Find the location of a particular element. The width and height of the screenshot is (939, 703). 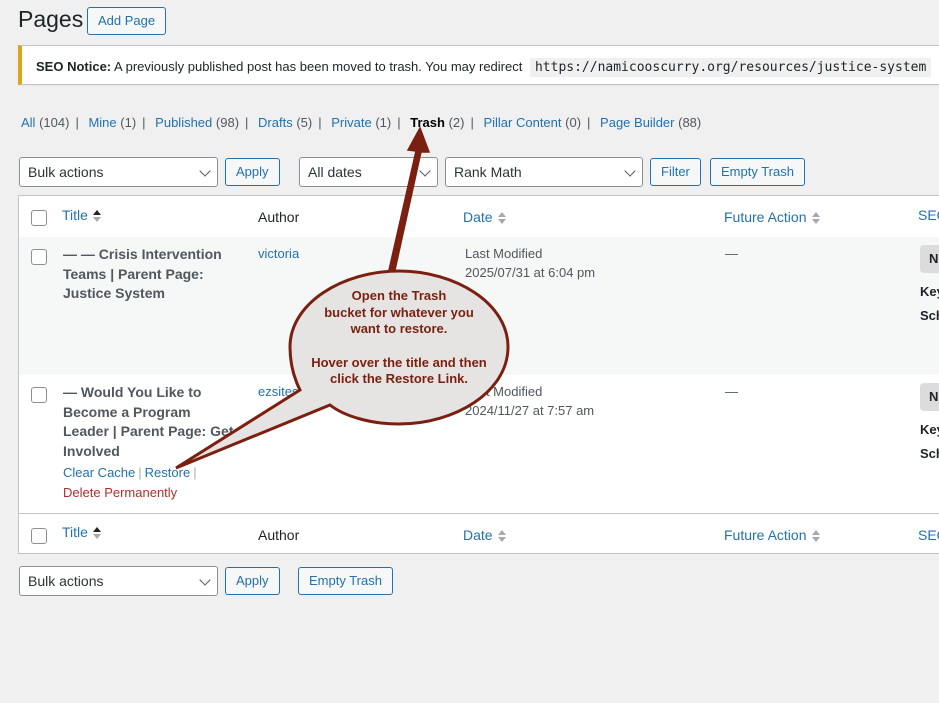

filter-private-count: (1) is located at coordinates (383, 122).